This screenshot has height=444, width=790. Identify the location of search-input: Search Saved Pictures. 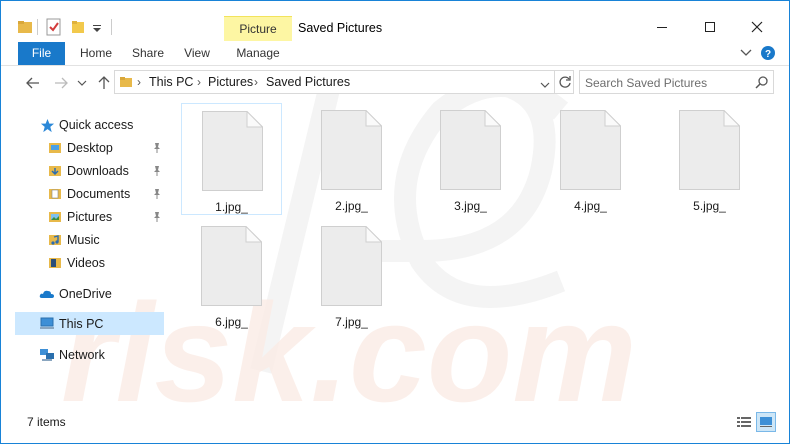
(676, 82).